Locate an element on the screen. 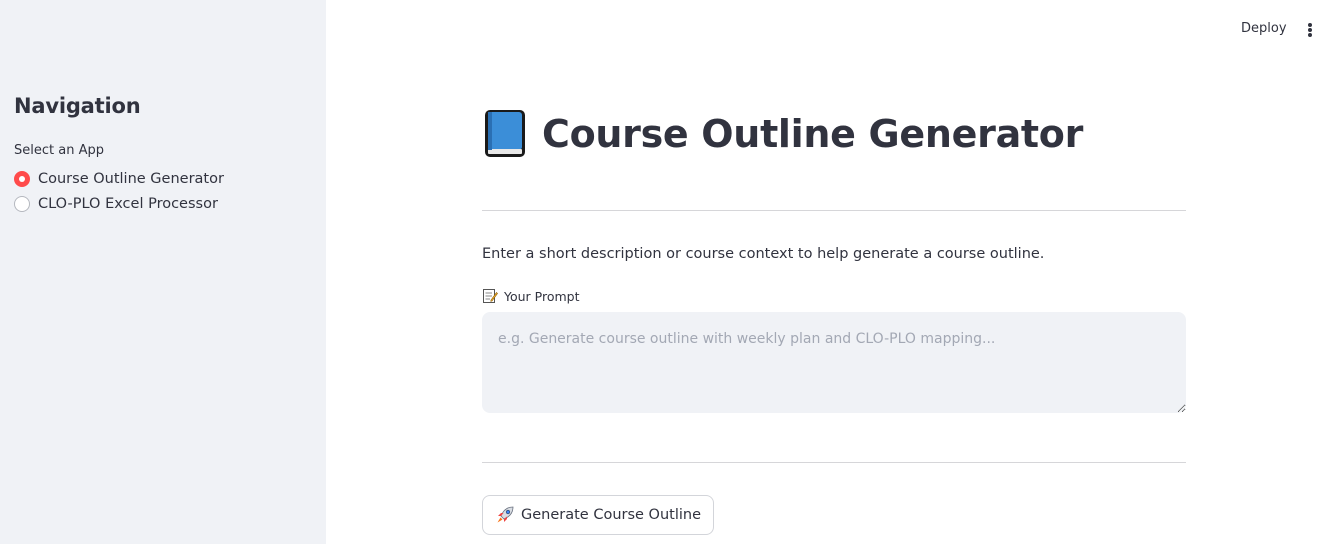  radio-option-label: CLO-PLO Excel Processor is located at coordinates (128, 204).